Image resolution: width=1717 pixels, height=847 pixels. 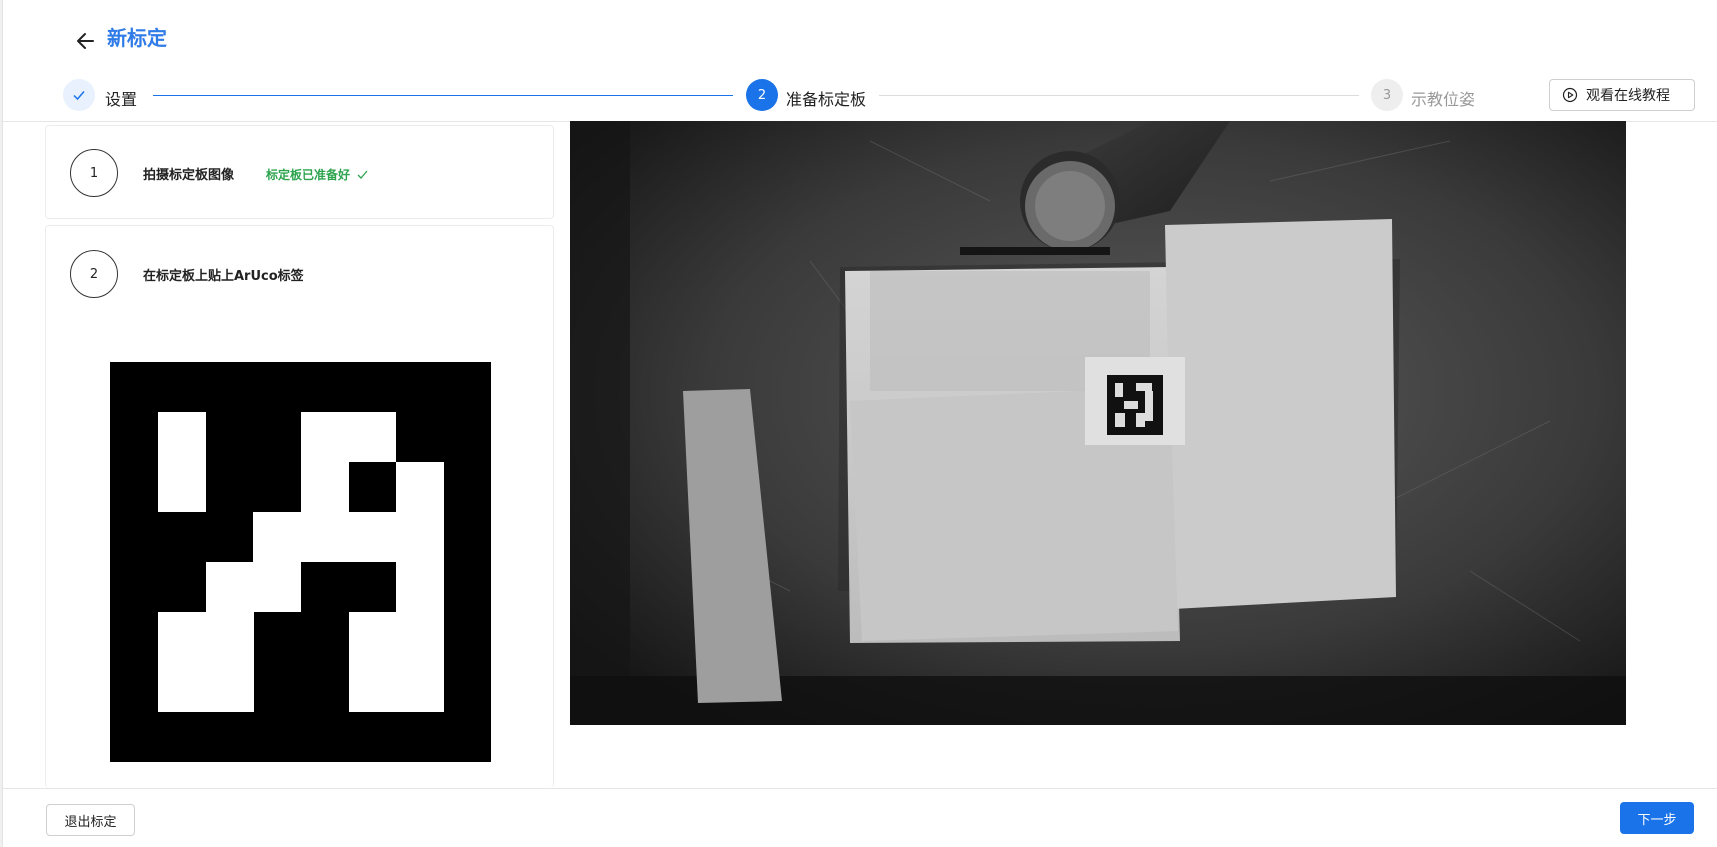 I want to click on tutorial-label: 观看在线教程, so click(x=1628, y=96).